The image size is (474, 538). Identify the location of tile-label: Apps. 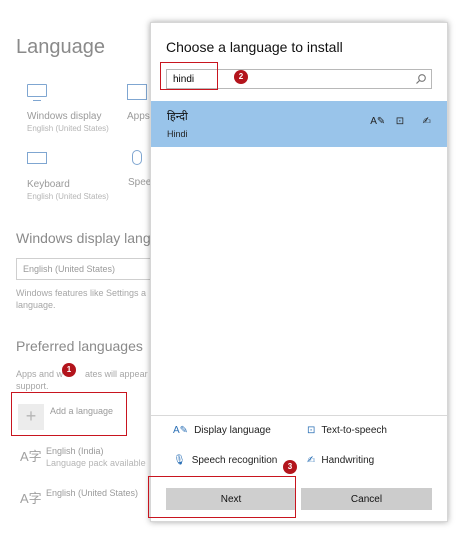
(138, 116).